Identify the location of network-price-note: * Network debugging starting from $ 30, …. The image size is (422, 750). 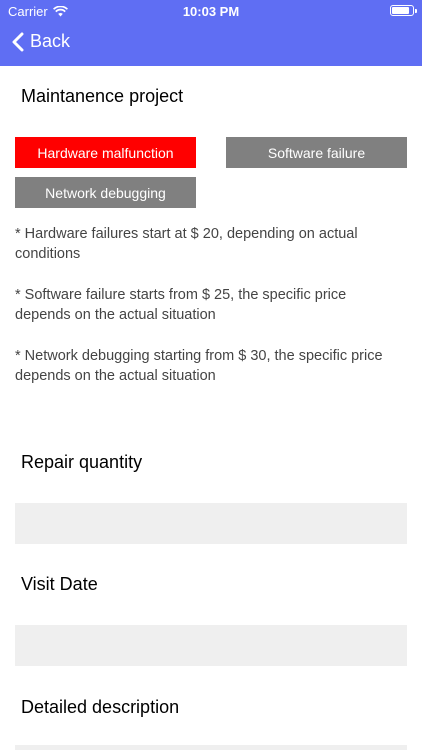
(199, 366).